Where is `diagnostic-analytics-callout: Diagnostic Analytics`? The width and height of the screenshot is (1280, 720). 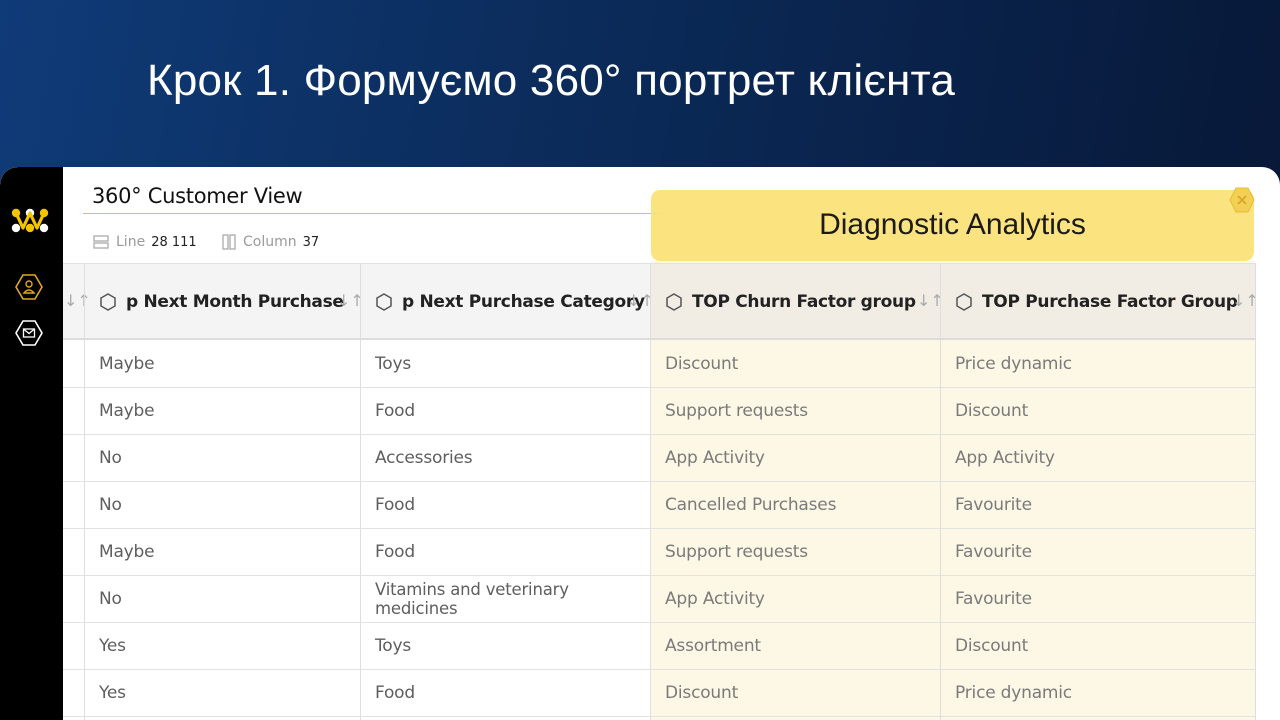
diagnostic-analytics-callout: Diagnostic Analytics is located at coordinates (952, 225).